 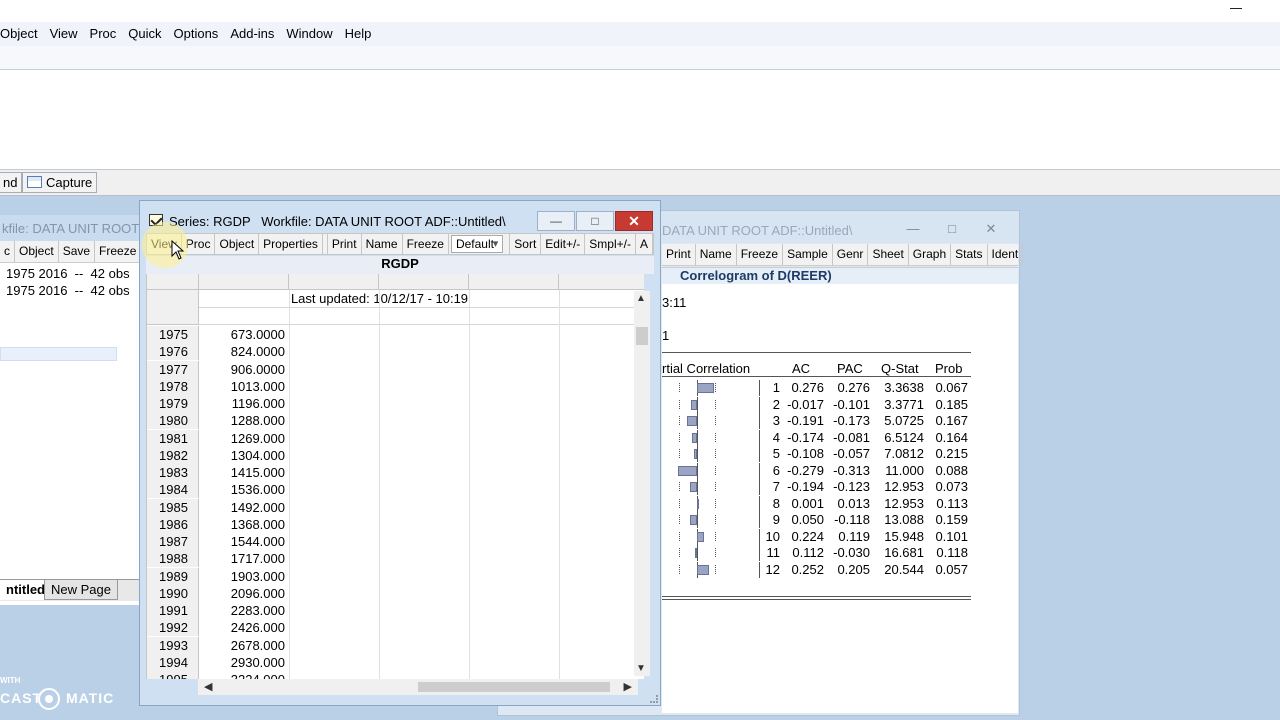 I want to click on cell-value: 2096.000, so click(x=244, y=593).